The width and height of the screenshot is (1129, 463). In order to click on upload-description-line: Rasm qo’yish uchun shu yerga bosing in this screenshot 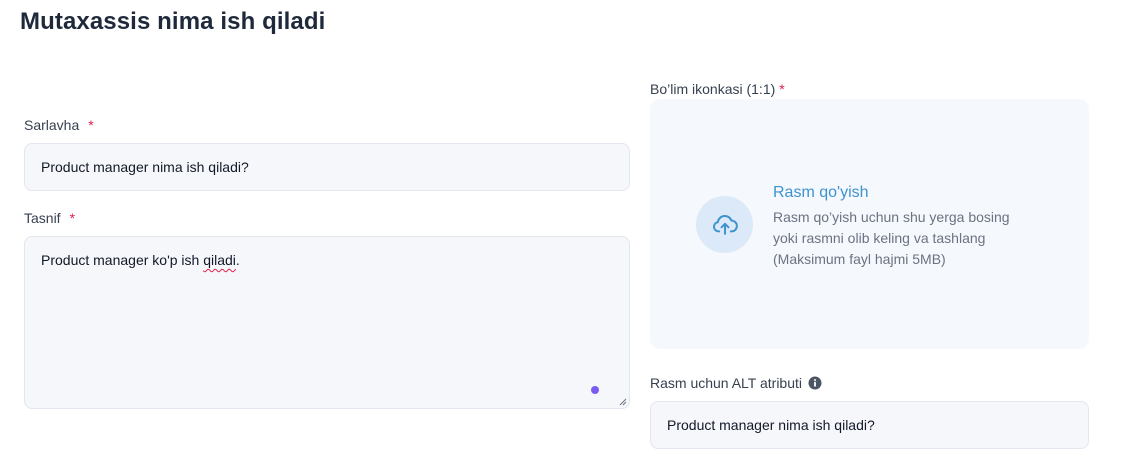, I will do `click(891, 217)`.